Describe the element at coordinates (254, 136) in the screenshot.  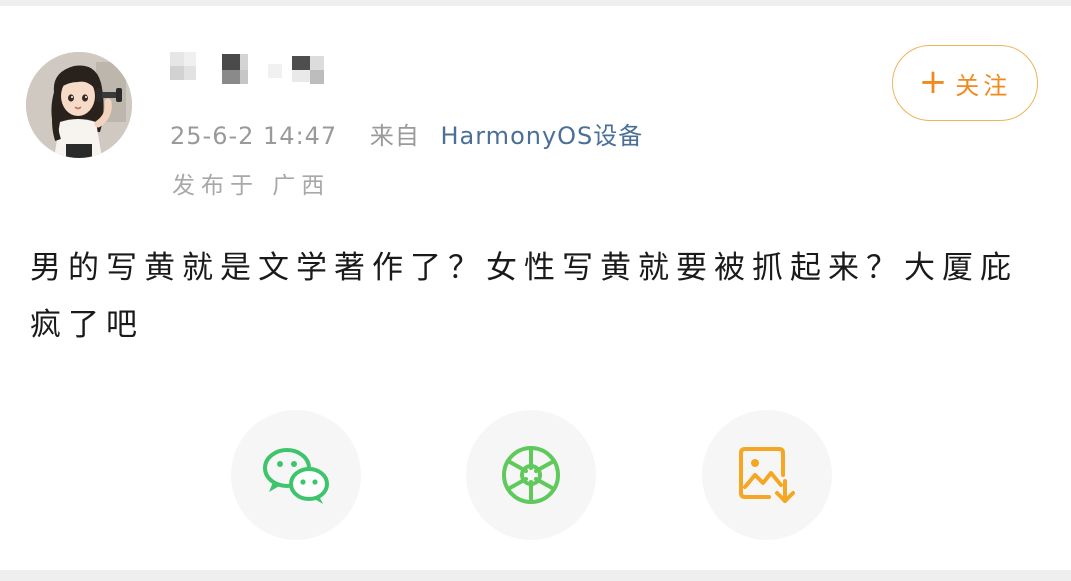
I see `post-time: 25-6-2 14:47` at that location.